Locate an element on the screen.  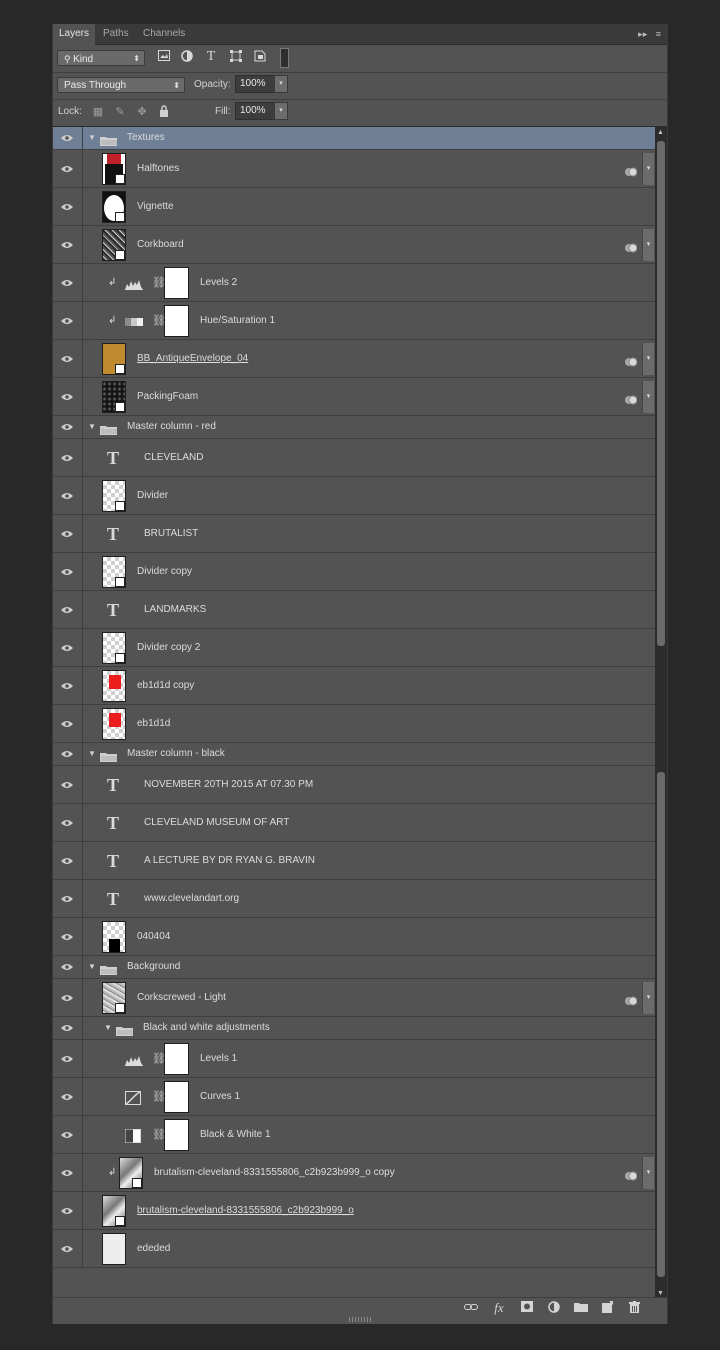
new-group-icon is located at coordinates (581, 1308).